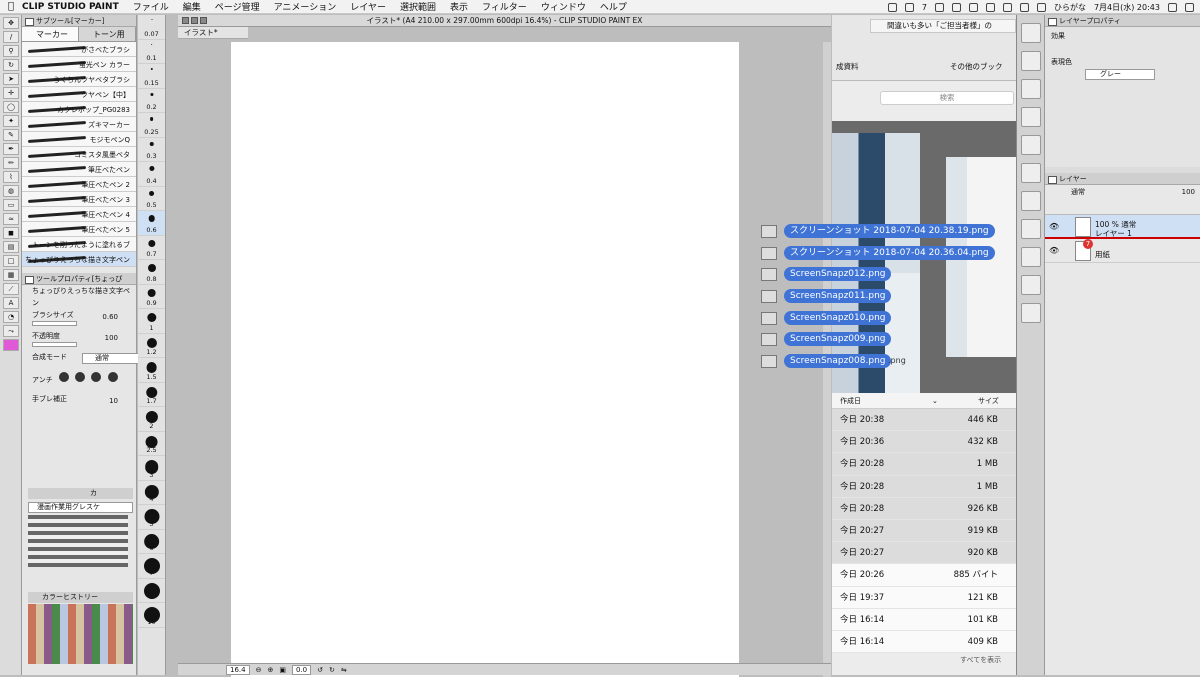  I want to click on zoom-window-icon, so click(203, 20).